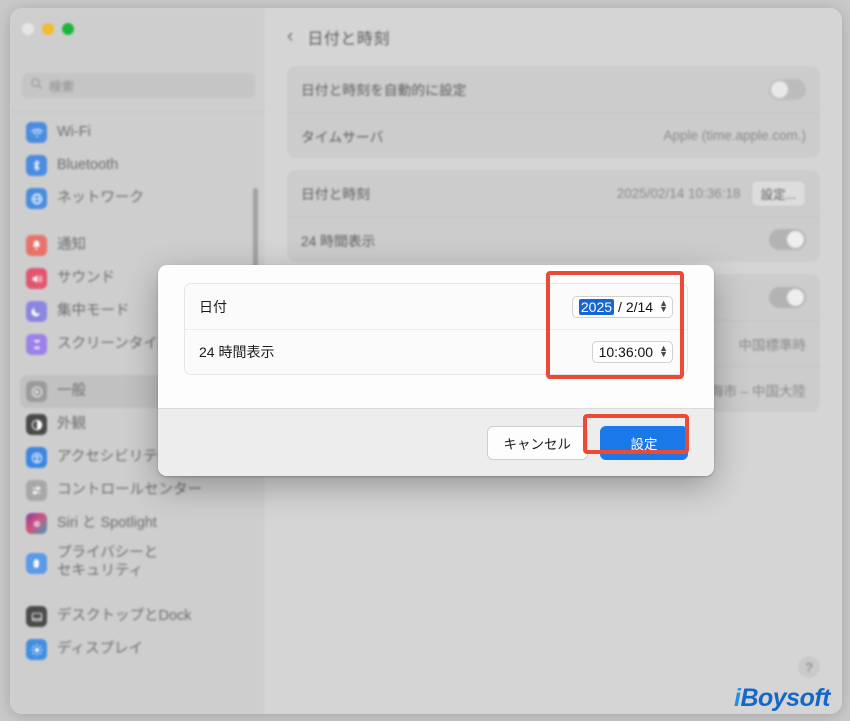 The height and width of the screenshot is (721, 850). What do you see at coordinates (68, 29) in the screenshot?
I see `maximize-window-button` at bounding box center [68, 29].